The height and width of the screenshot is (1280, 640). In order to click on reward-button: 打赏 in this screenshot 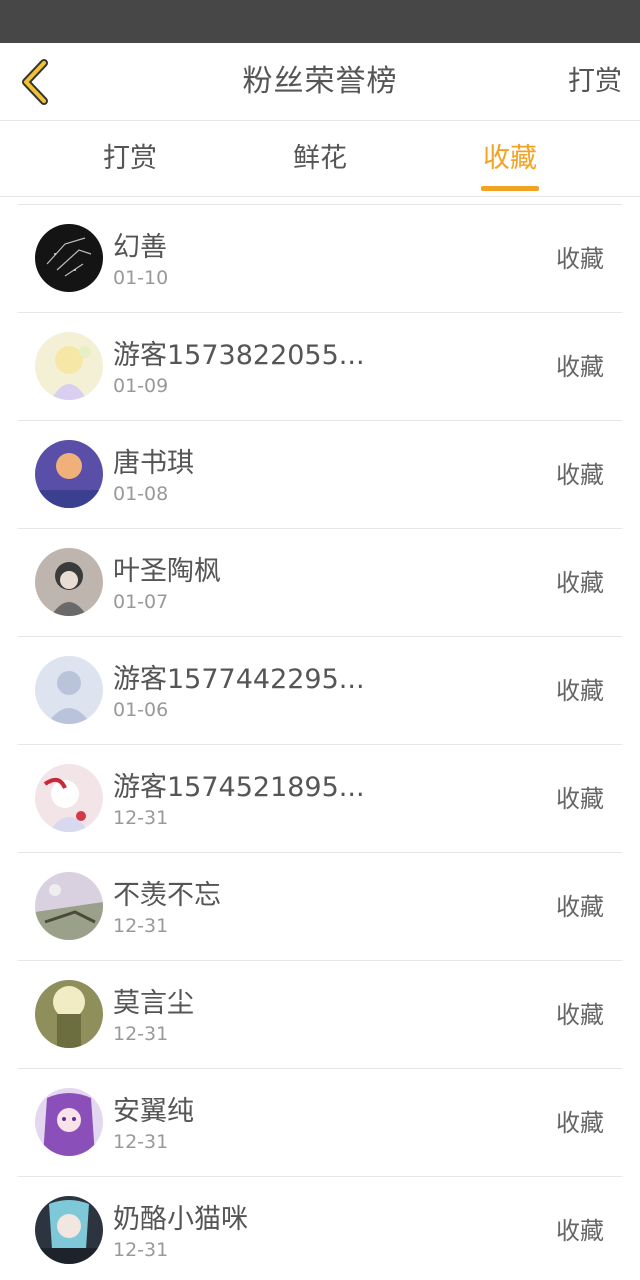, I will do `click(595, 82)`.